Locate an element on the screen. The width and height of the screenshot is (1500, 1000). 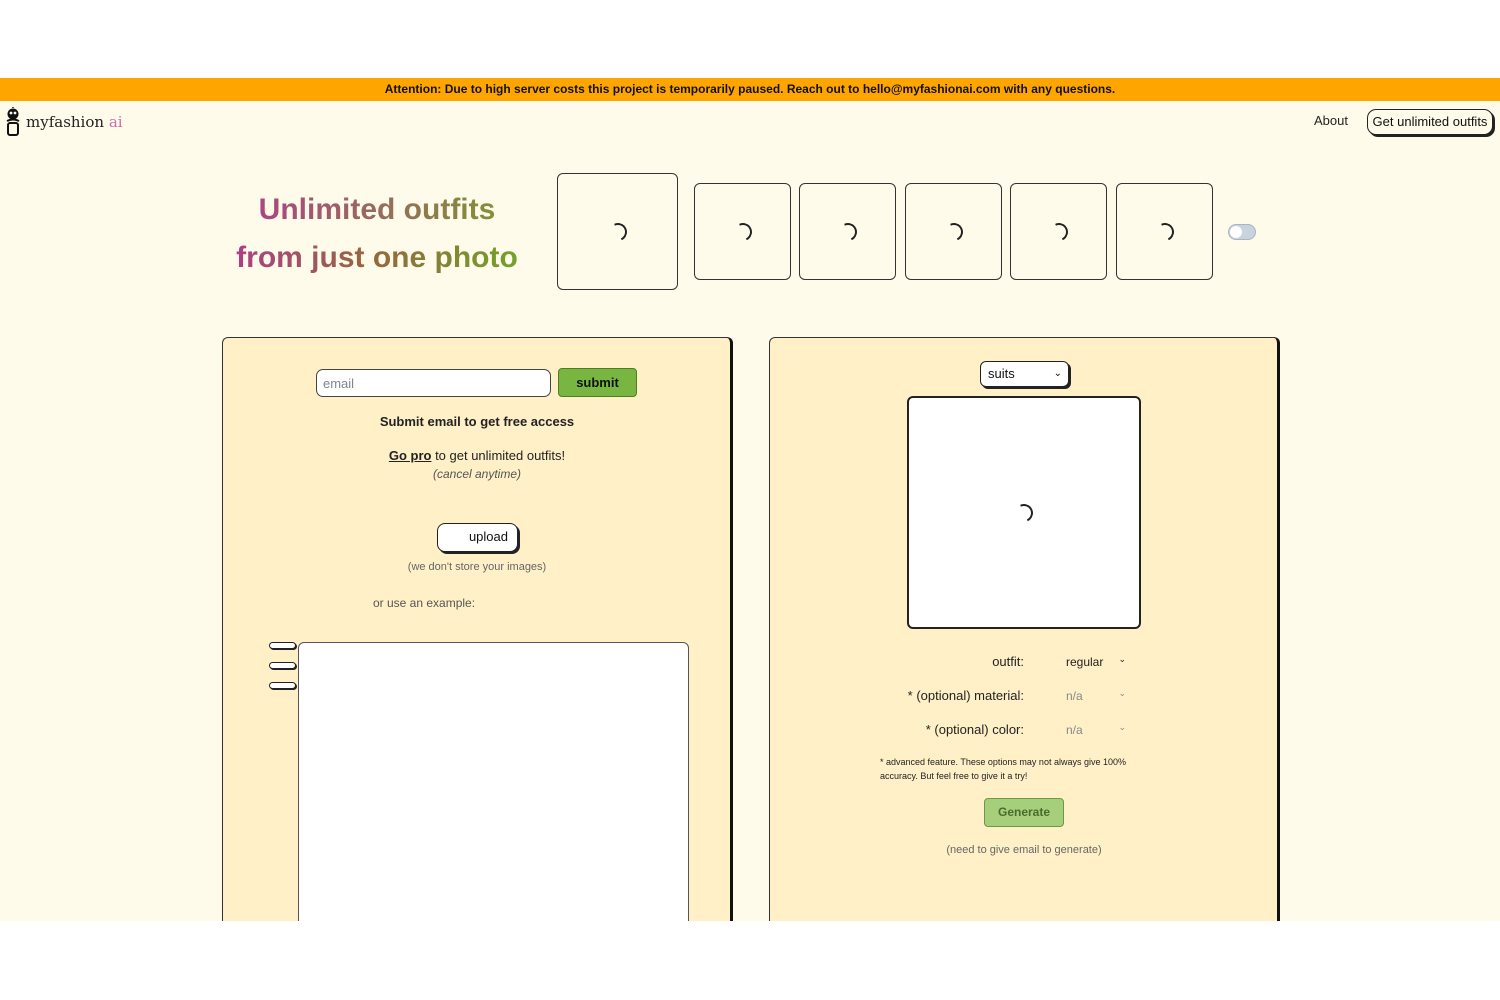
generate-note: (need to give email to generate) is located at coordinates (1024, 850).